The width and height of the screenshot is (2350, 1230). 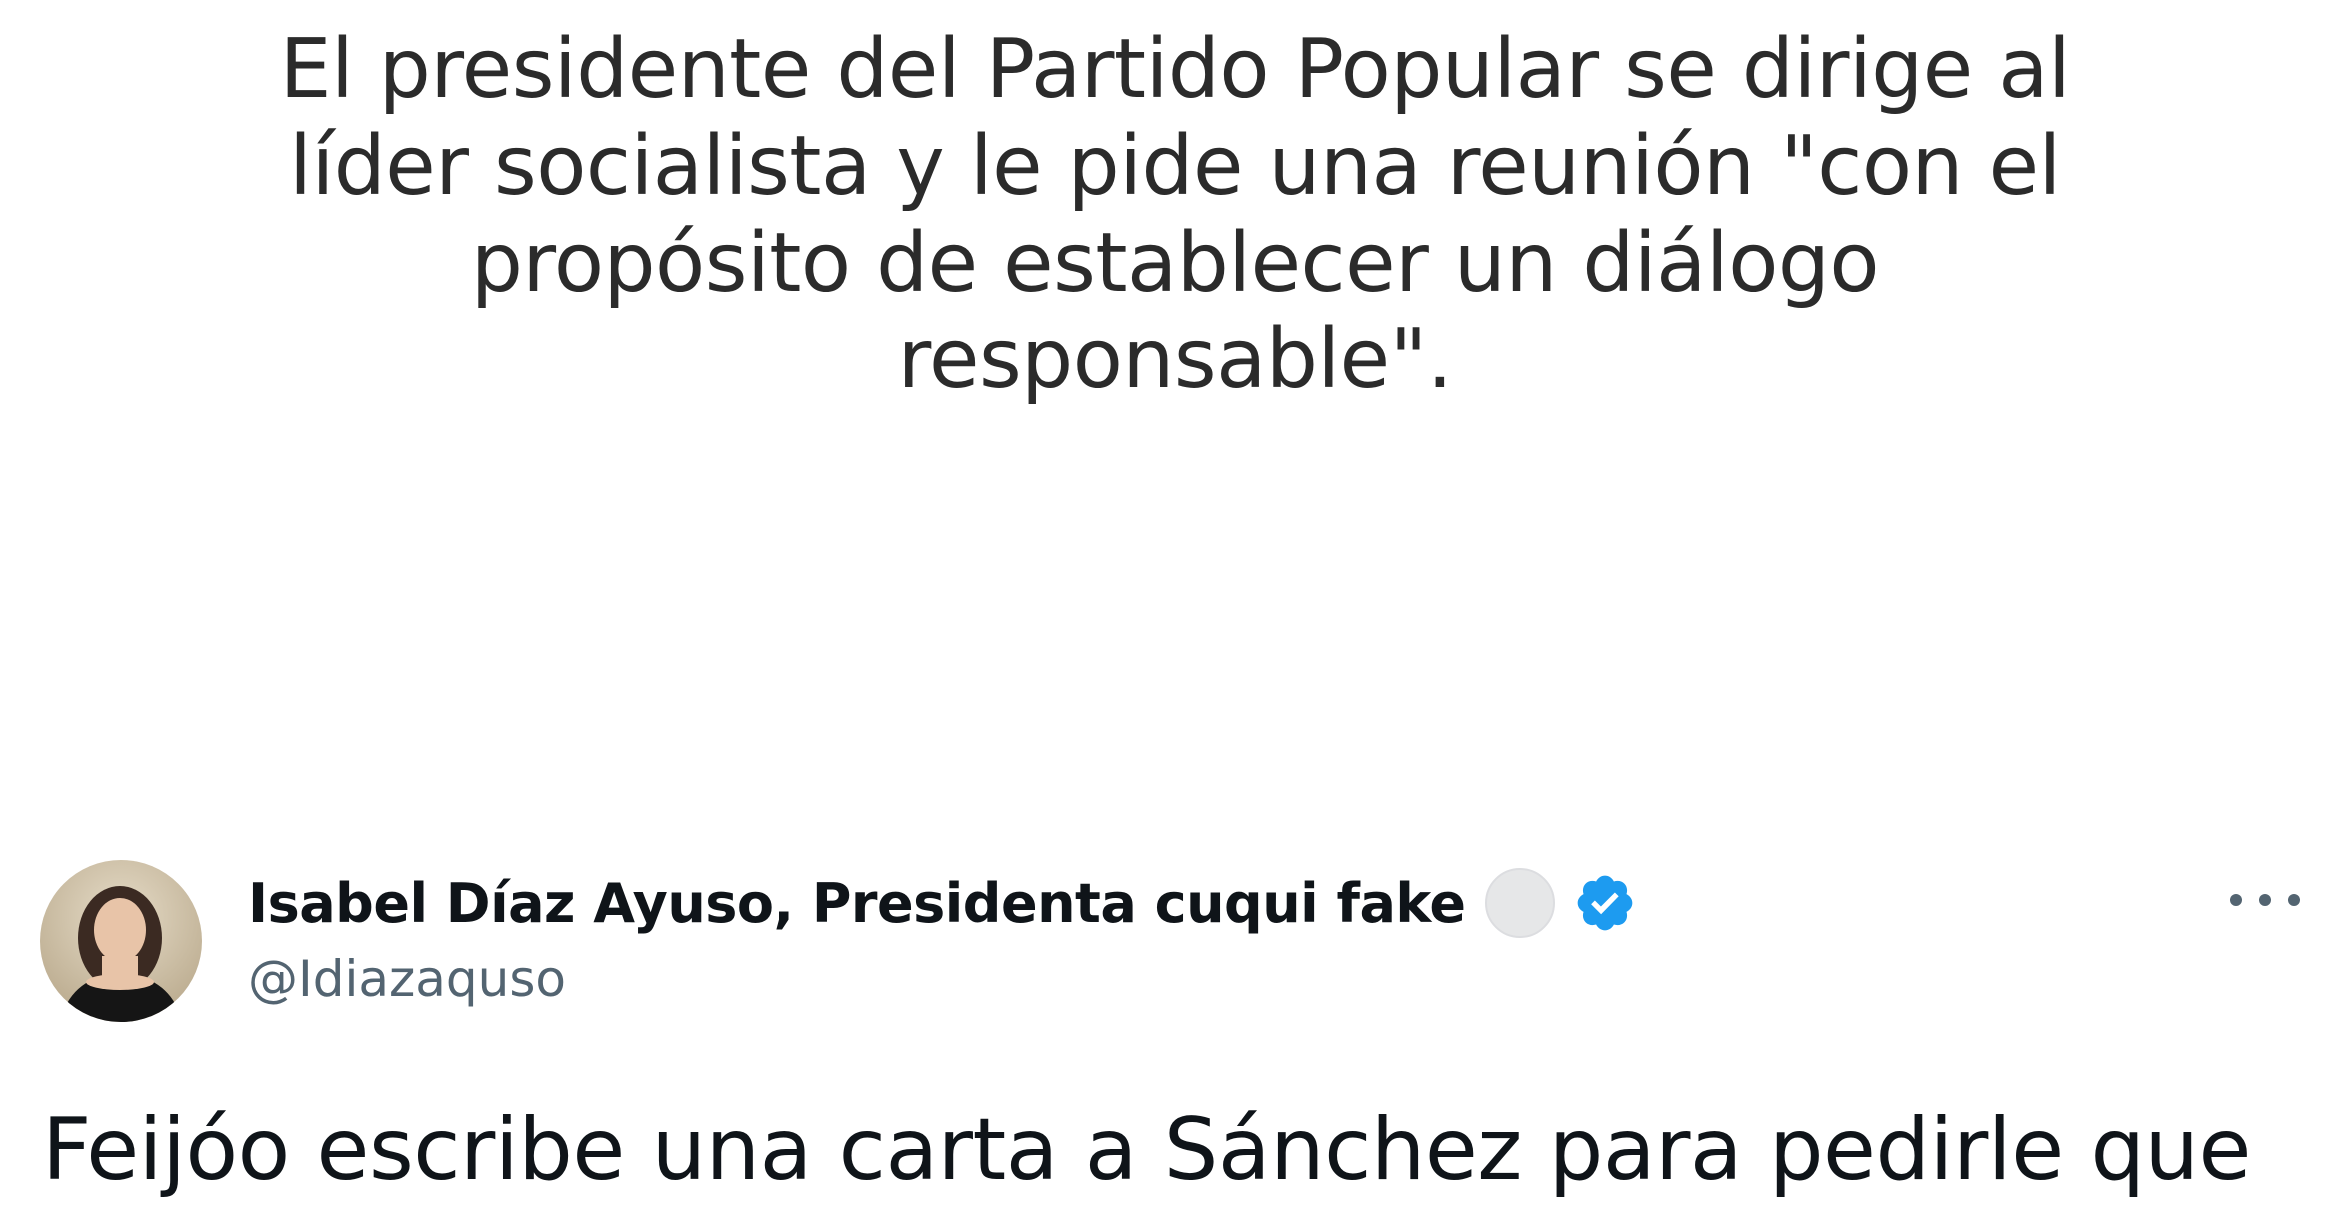 I want to click on avatar, so click(x=121, y=941).